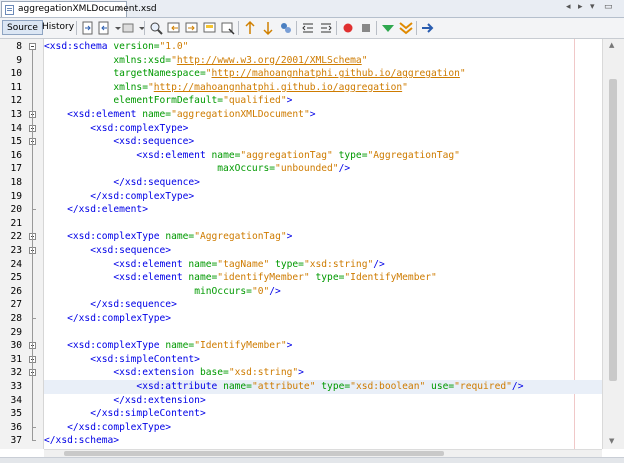 The image size is (624, 463). What do you see at coordinates (88, 28) in the screenshot?
I see `last-edit-icon` at bounding box center [88, 28].